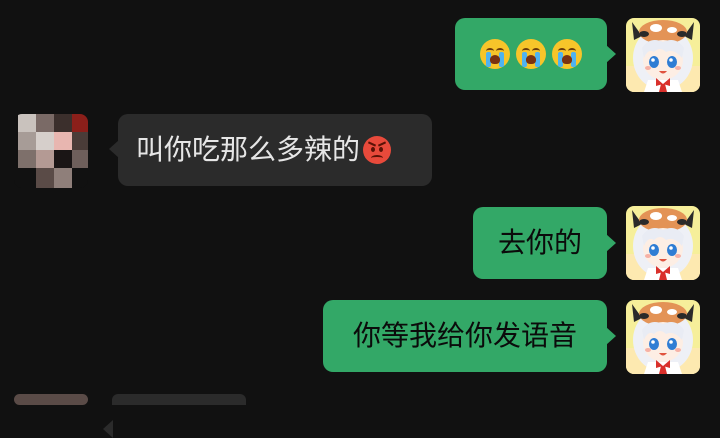 The height and width of the screenshot is (438, 720). I want to click on message-bubble-incoming: 叫你吃那么多辣的, so click(270, 150).